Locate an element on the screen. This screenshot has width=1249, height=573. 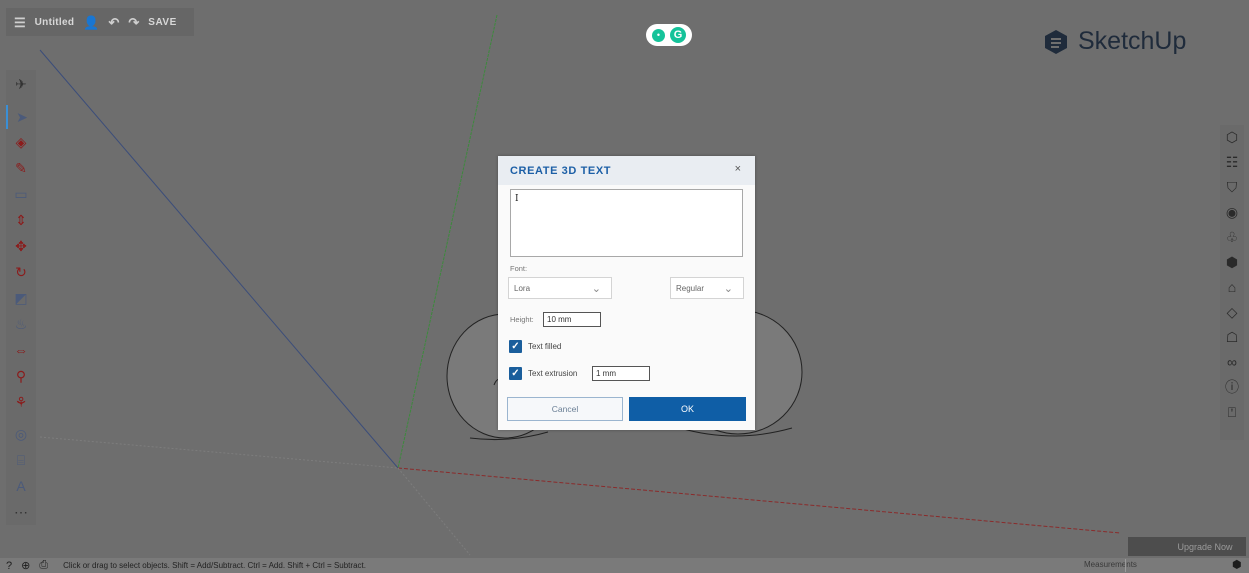
3d-text-icon: A is located at coordinates (21, 486).